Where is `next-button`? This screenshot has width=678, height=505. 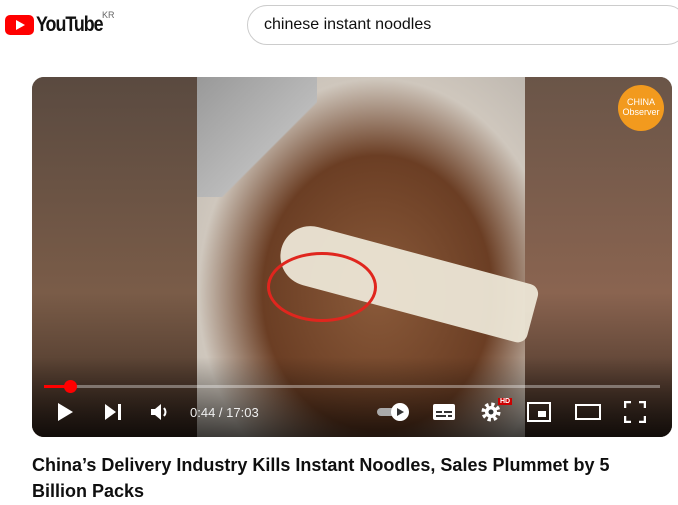 next-button is located at coordinates (113, 412).